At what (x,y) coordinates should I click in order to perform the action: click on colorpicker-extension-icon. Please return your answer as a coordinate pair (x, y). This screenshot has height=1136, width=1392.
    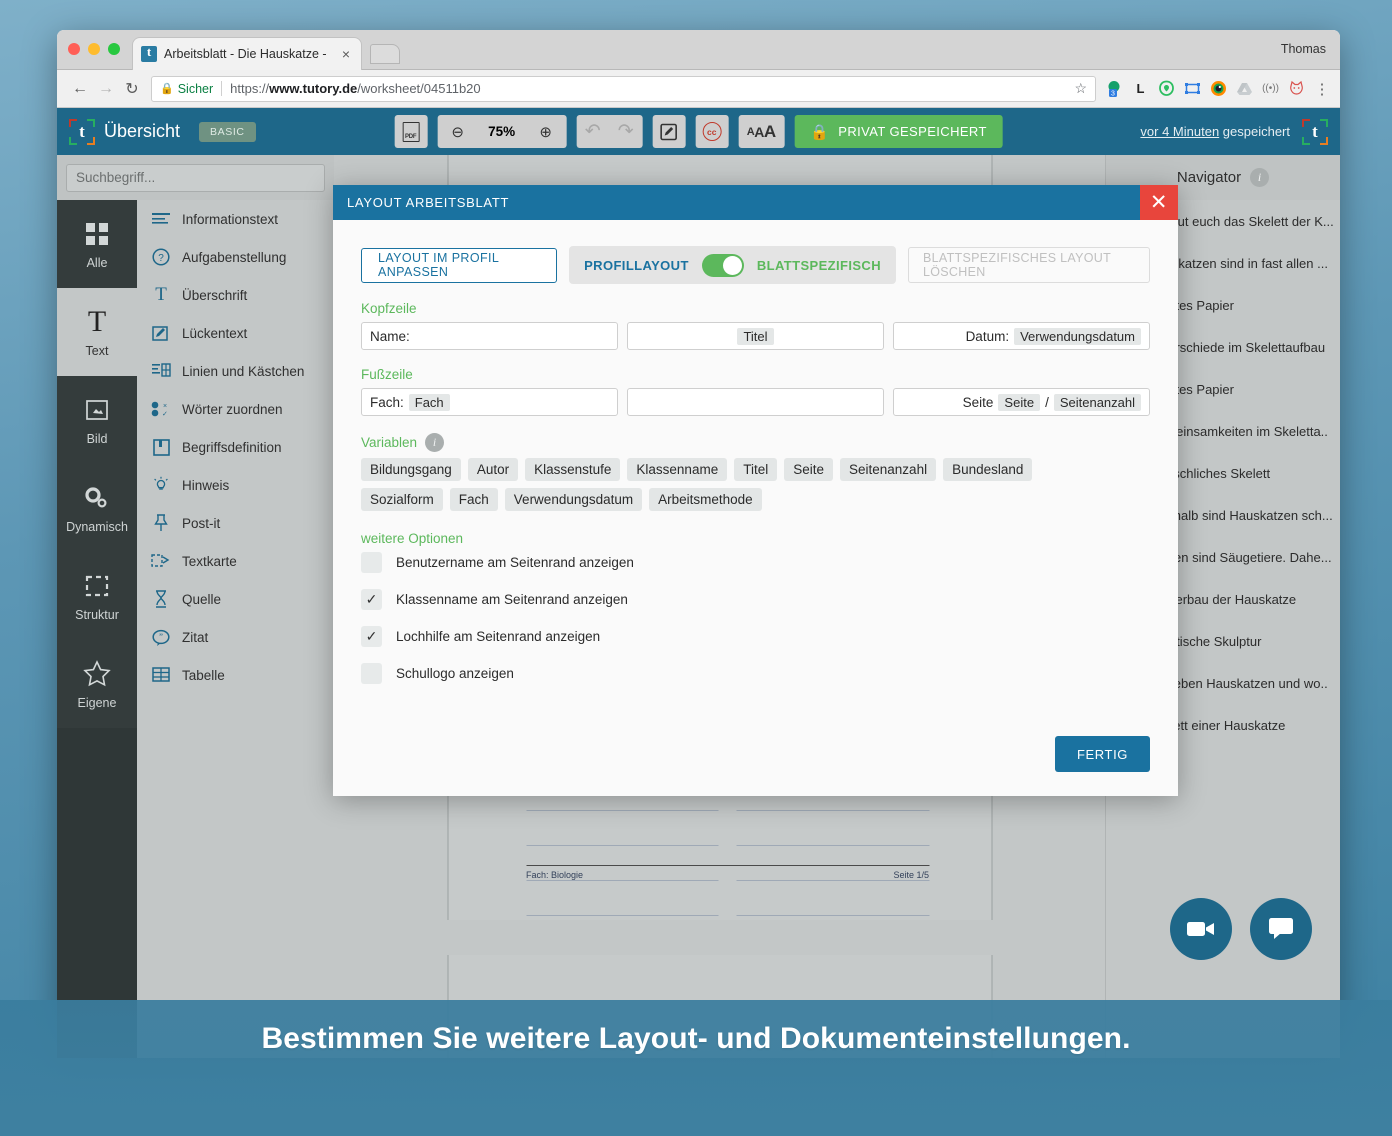
    Looking at the image, I should click on (1218, 88).